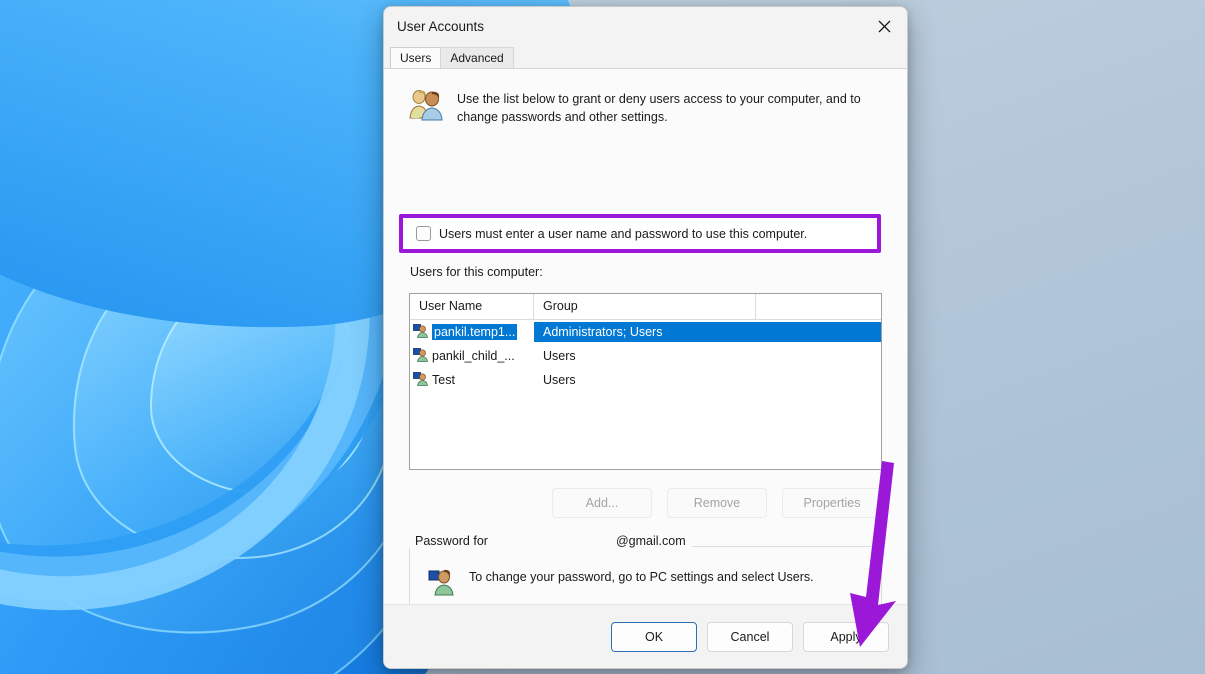  Describe the element at coordinates (451, 541) in the screenshot. I see `password-for-label: Password for` at that location.